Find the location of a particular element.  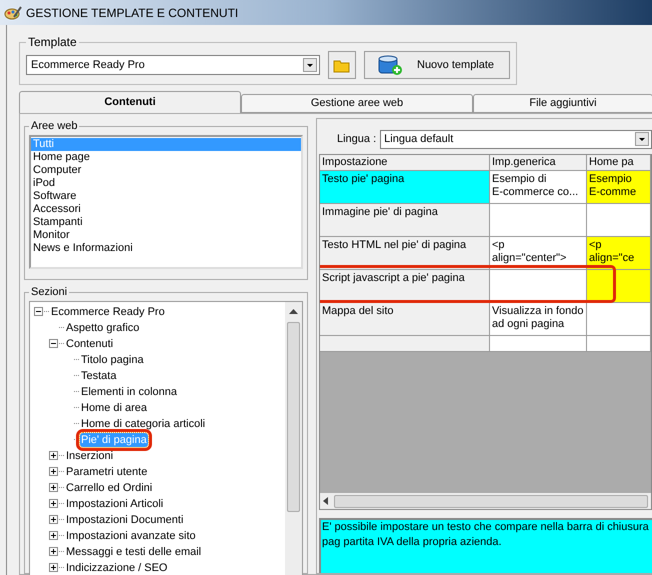

tree-item: Ecommerce Ready Pro is located at coordinates (108, 311).